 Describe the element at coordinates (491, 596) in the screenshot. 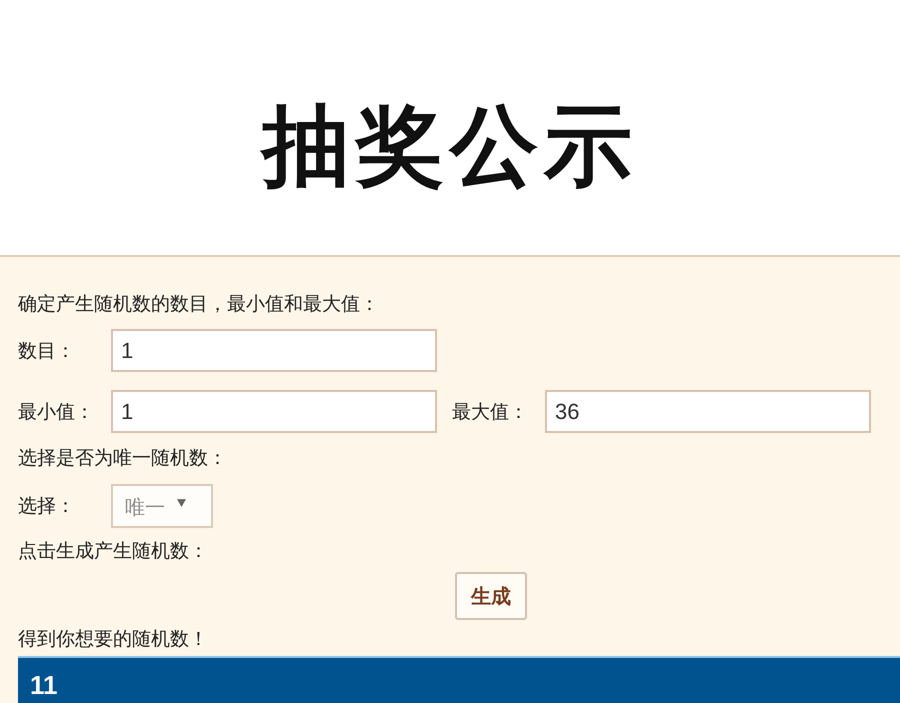

I see `generate-button: 生成` at that location.